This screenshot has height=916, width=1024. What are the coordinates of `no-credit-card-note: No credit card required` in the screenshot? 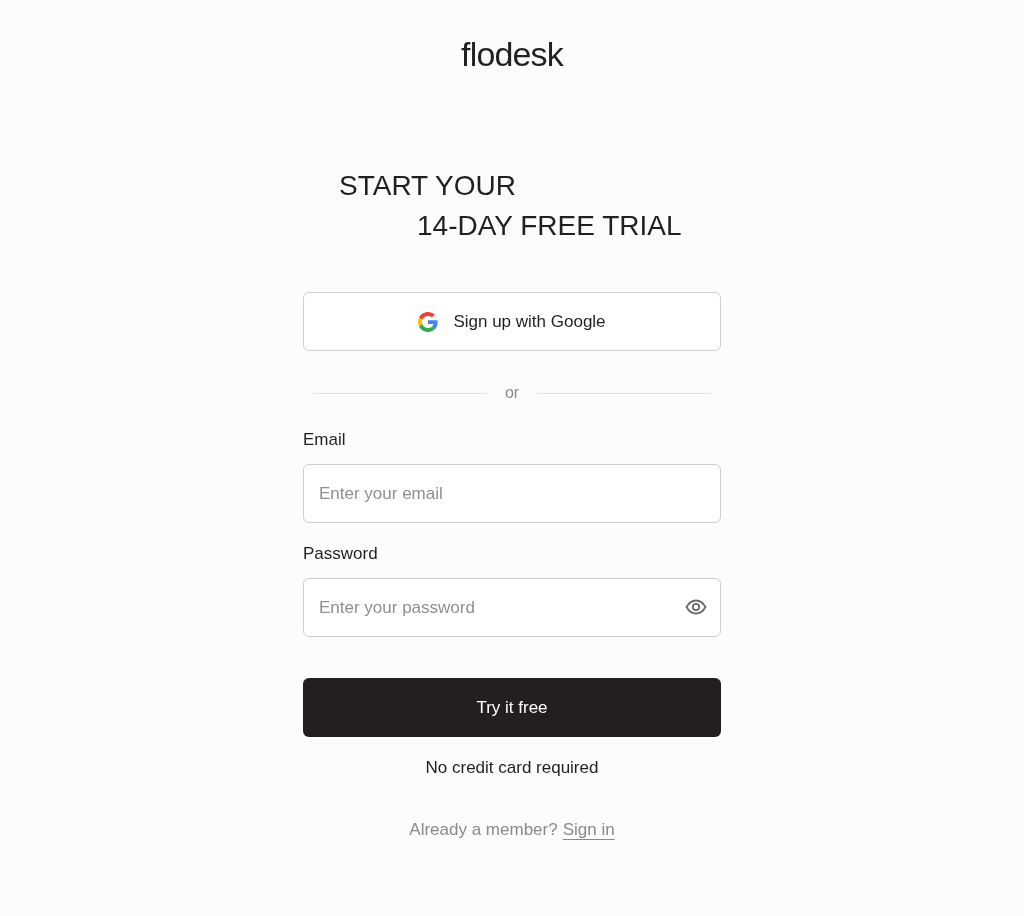 It's located at (512, 768).